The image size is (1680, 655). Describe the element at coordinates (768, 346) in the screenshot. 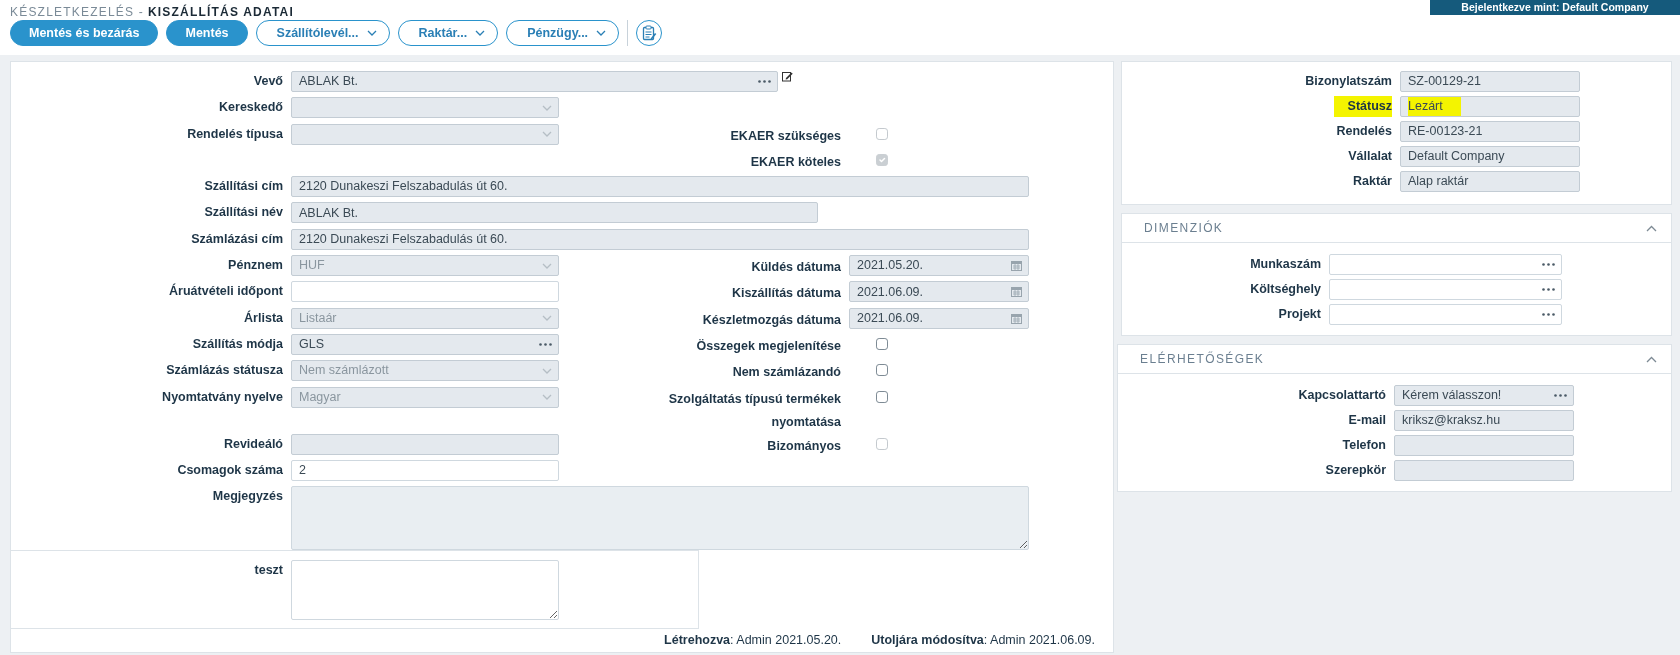

I see `field-label: Összegek megjelenítése` at that location.